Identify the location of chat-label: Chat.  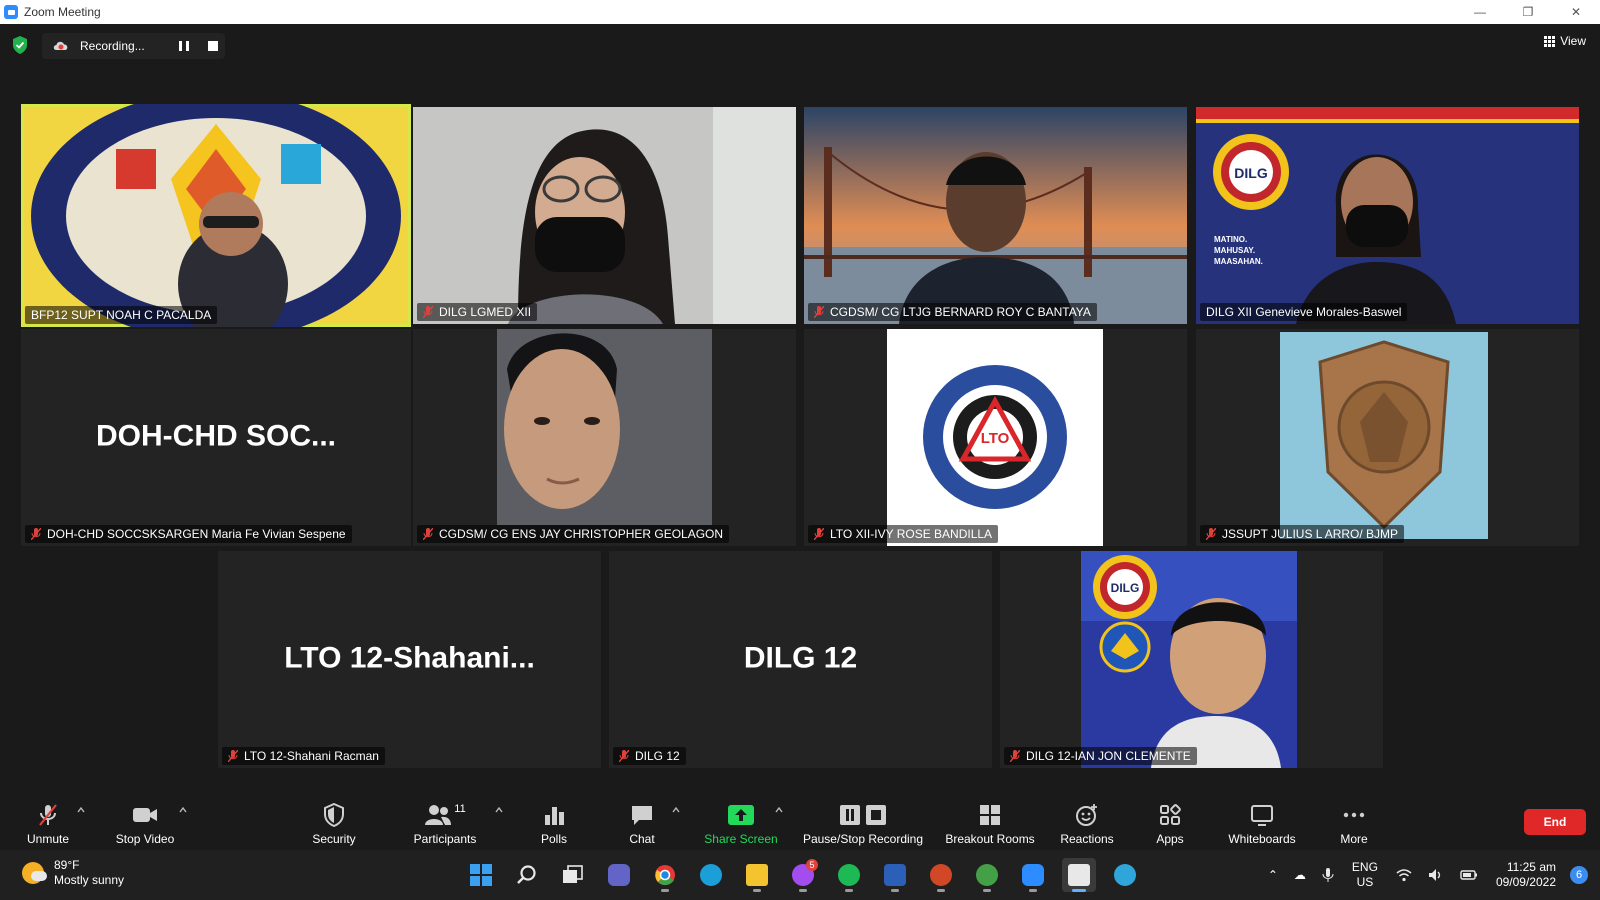
(642, 839).